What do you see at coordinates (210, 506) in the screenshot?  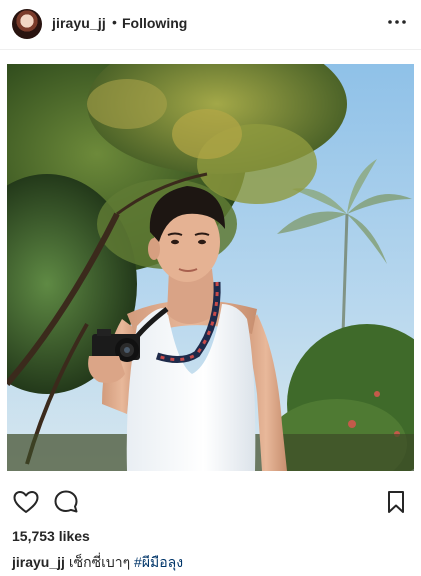 I see `post-actions` at bounding box center [210, 506].